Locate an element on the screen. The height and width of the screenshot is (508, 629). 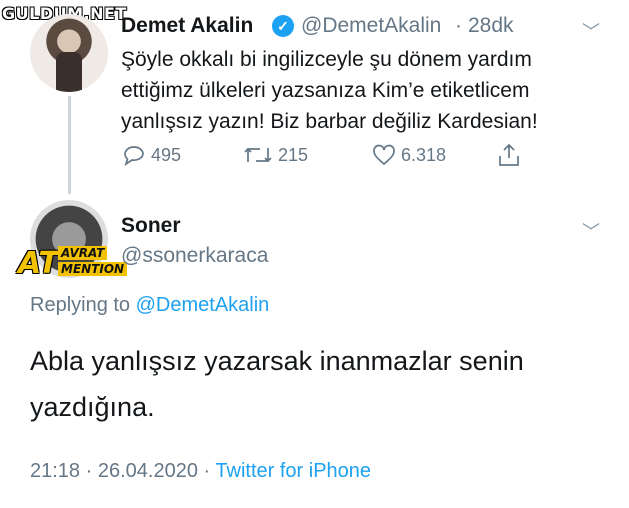
badge-avrat: AVRAT is located at coordinates (83, 253).